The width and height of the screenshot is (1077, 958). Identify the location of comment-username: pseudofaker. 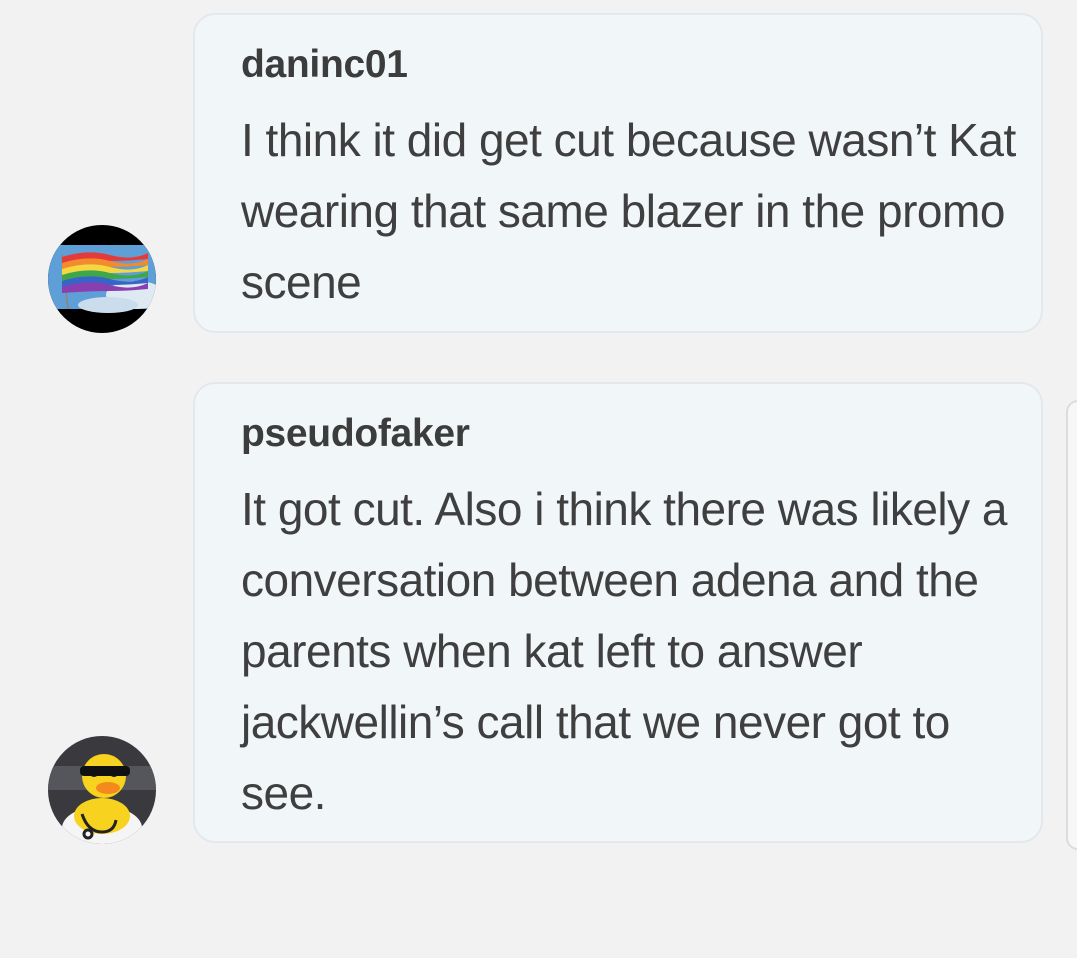
(355, 434).